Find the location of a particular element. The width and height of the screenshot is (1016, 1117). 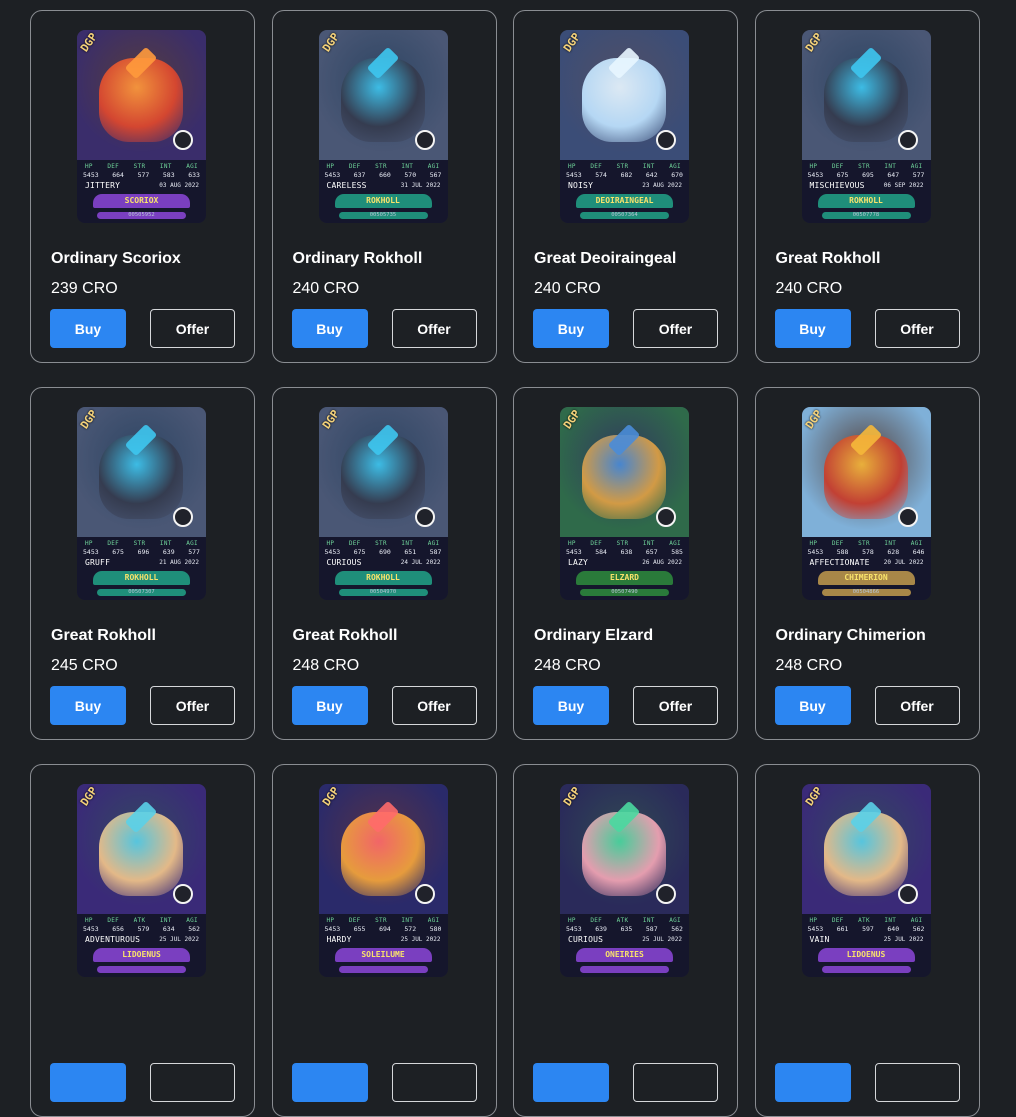

stat-label-def: DEF is located at coordinates (354, 920).